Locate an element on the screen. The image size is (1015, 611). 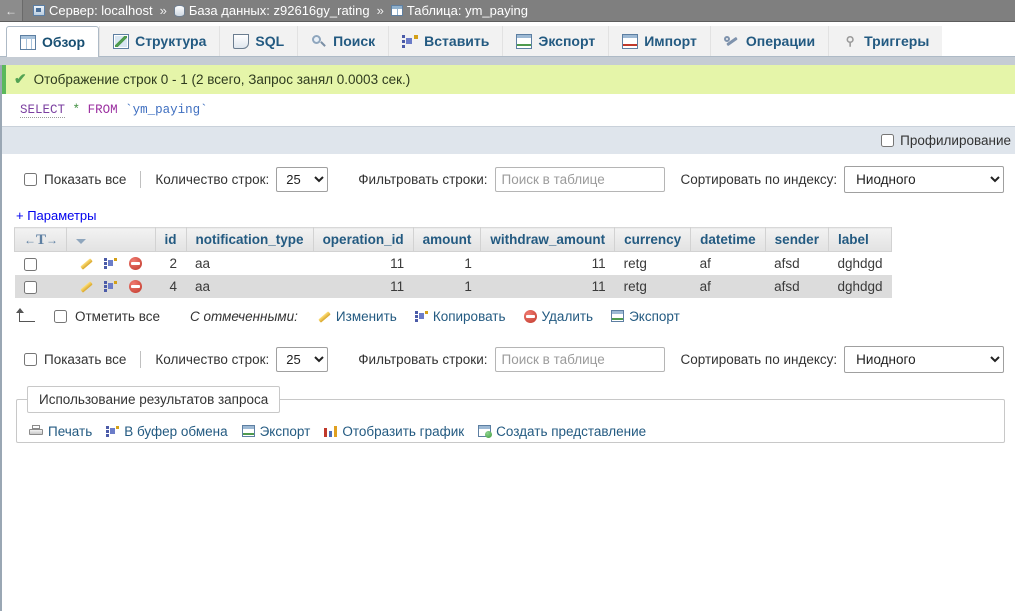
create-view-link: Создать представление is located at coordinates (562, 431).